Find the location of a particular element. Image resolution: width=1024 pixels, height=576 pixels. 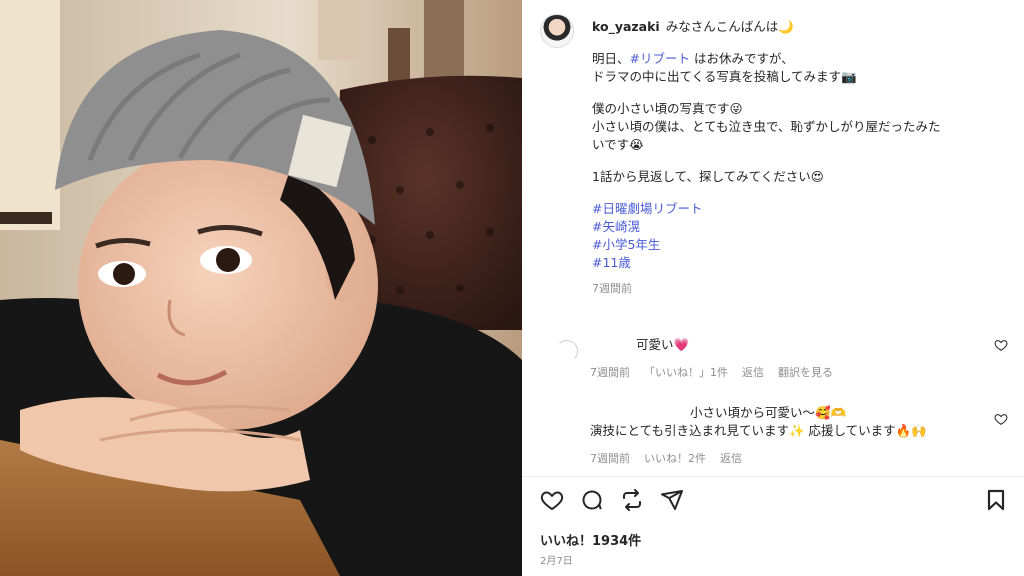

repost-button is located at coordinates (632, 500).